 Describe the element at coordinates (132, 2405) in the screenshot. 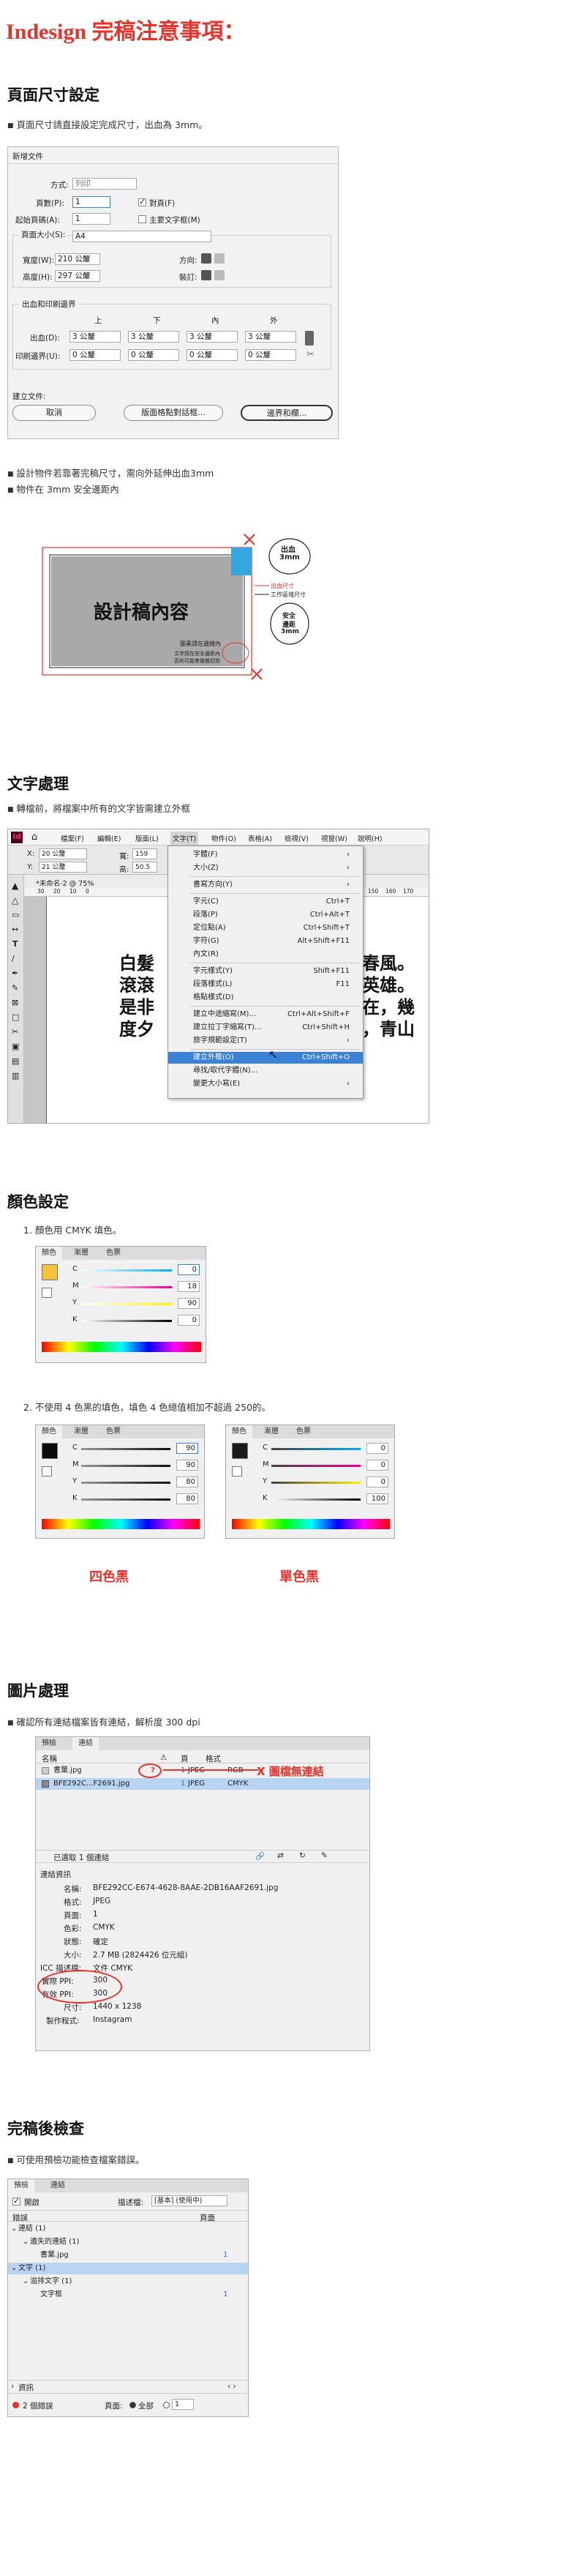

I see `all-pages-radio` at that location.